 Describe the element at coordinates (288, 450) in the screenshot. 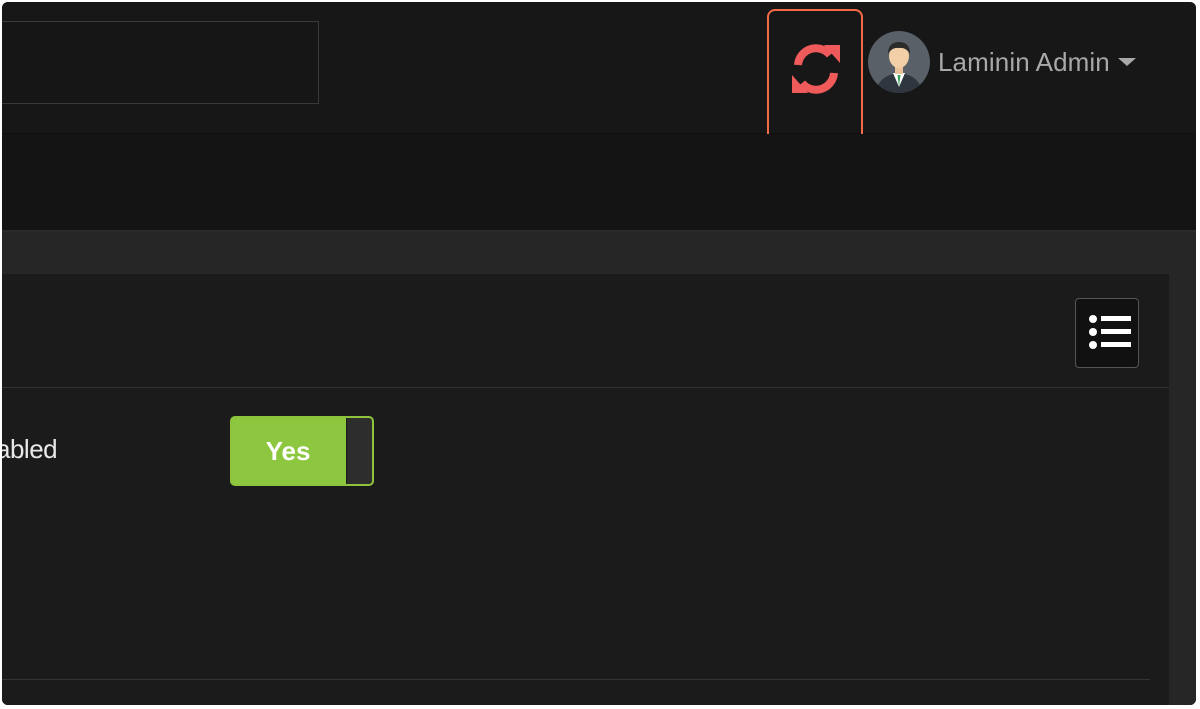

I see `toggle-on-label: Yes` at that location.